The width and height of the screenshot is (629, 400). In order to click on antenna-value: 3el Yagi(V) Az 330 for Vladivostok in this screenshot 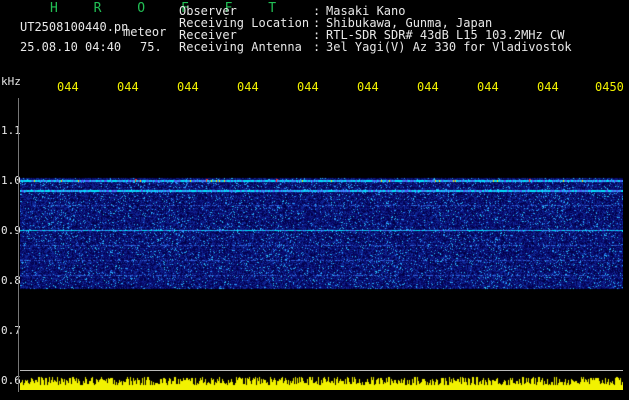, I will do `click(449, 47)`.